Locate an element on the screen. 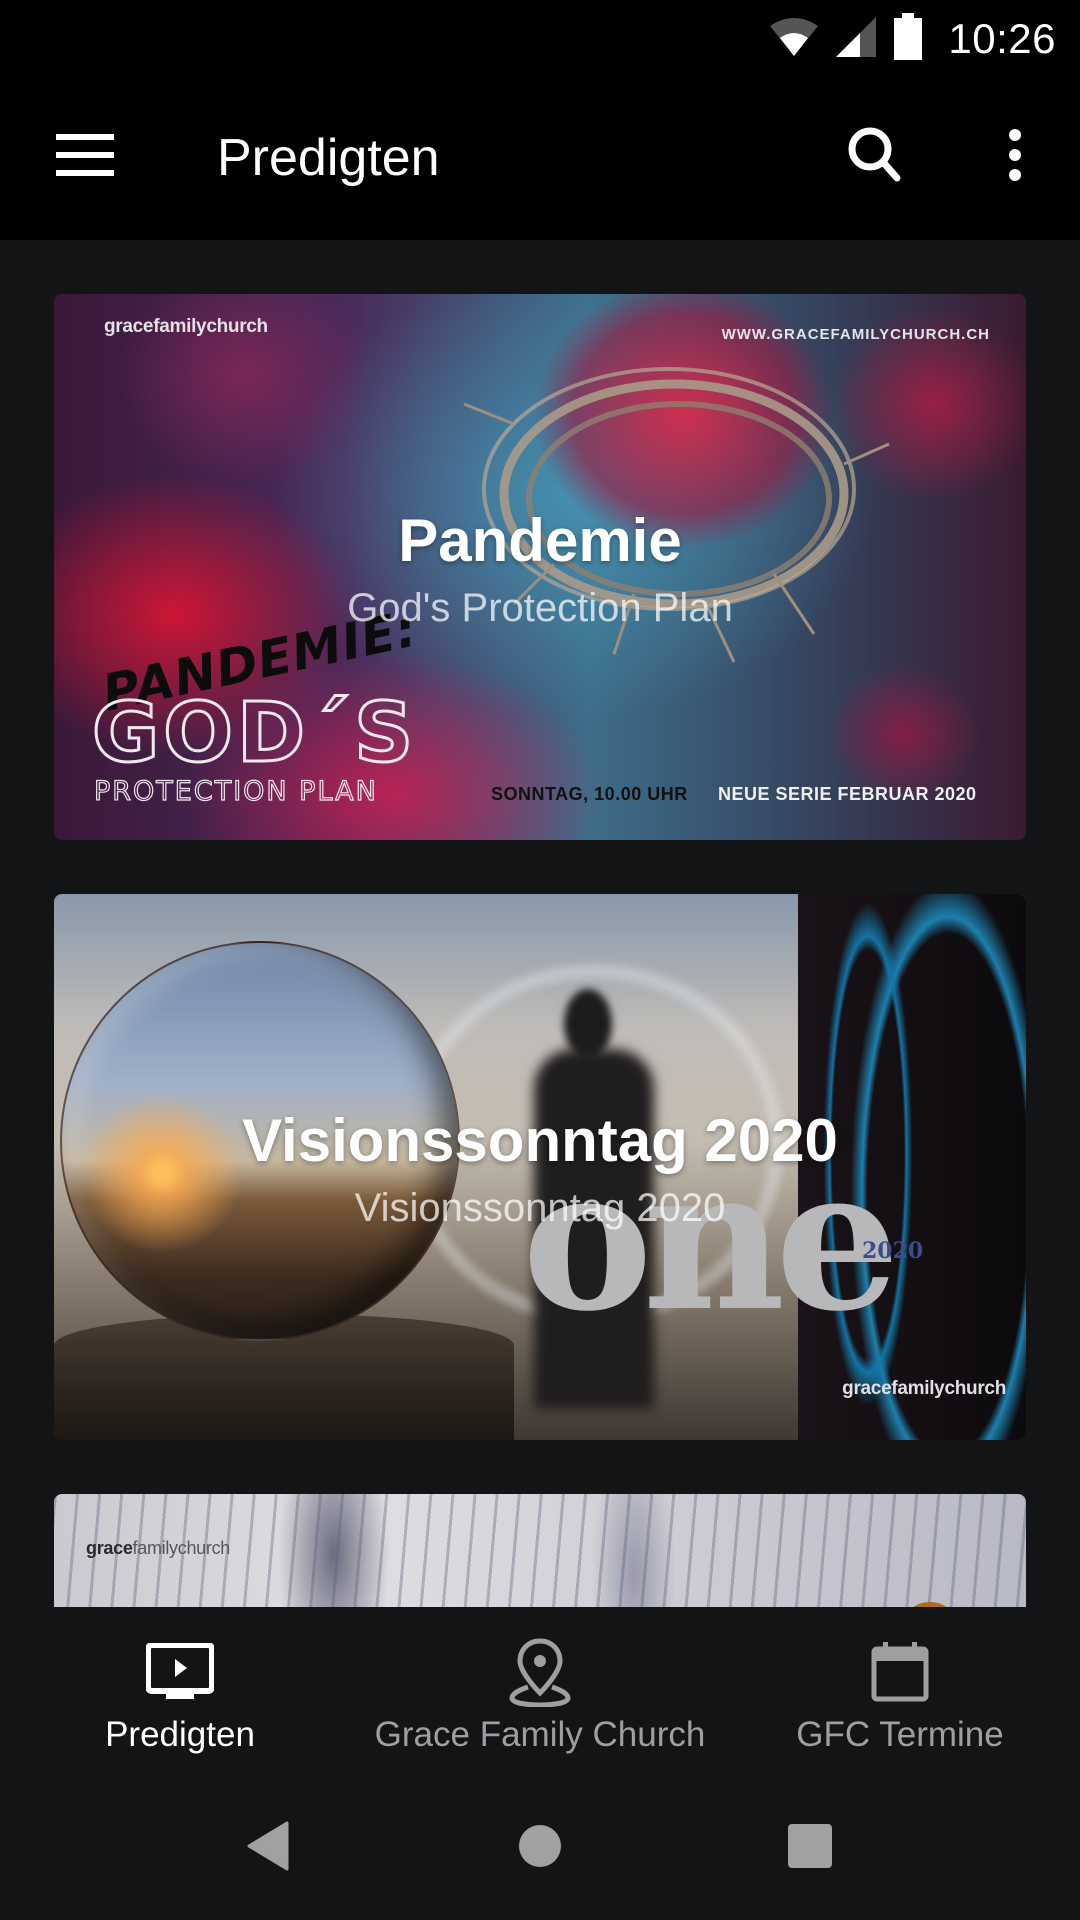  recents-icon is located at coordinates (810, 1848).